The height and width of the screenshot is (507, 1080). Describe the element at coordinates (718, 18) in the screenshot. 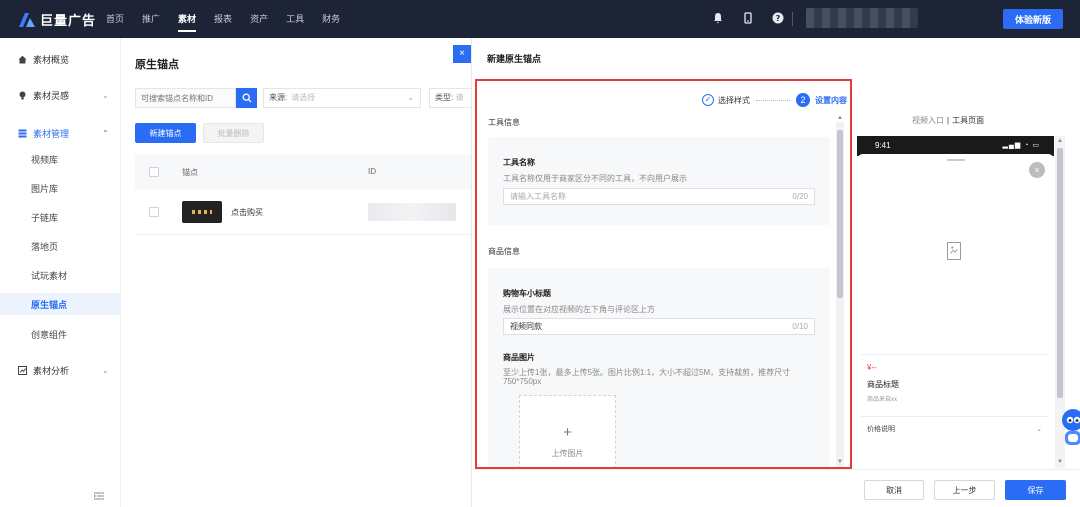

I see `bell-icon` at that location.